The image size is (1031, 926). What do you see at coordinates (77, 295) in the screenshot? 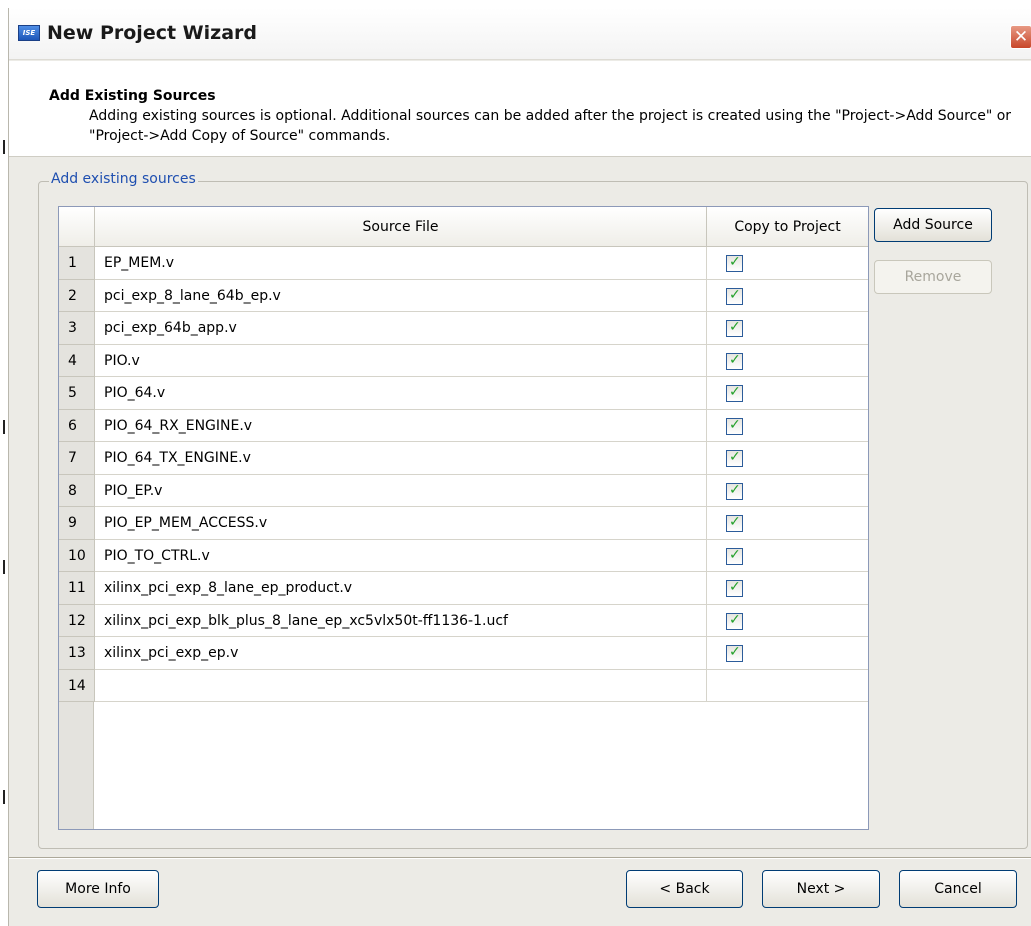
I see `row-number: 2` at bounding box center [77, 295].